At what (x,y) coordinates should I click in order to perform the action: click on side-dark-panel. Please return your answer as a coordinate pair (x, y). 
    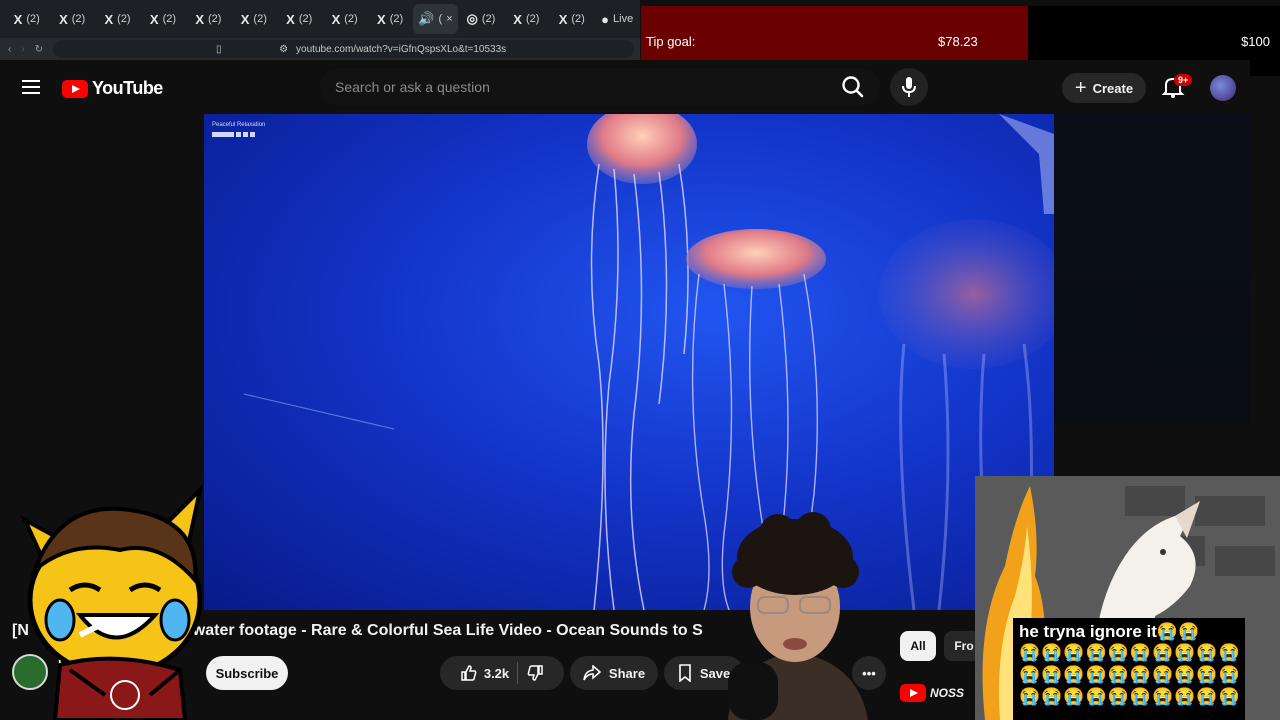
    Looking at the image, I should click on (1152, 269).